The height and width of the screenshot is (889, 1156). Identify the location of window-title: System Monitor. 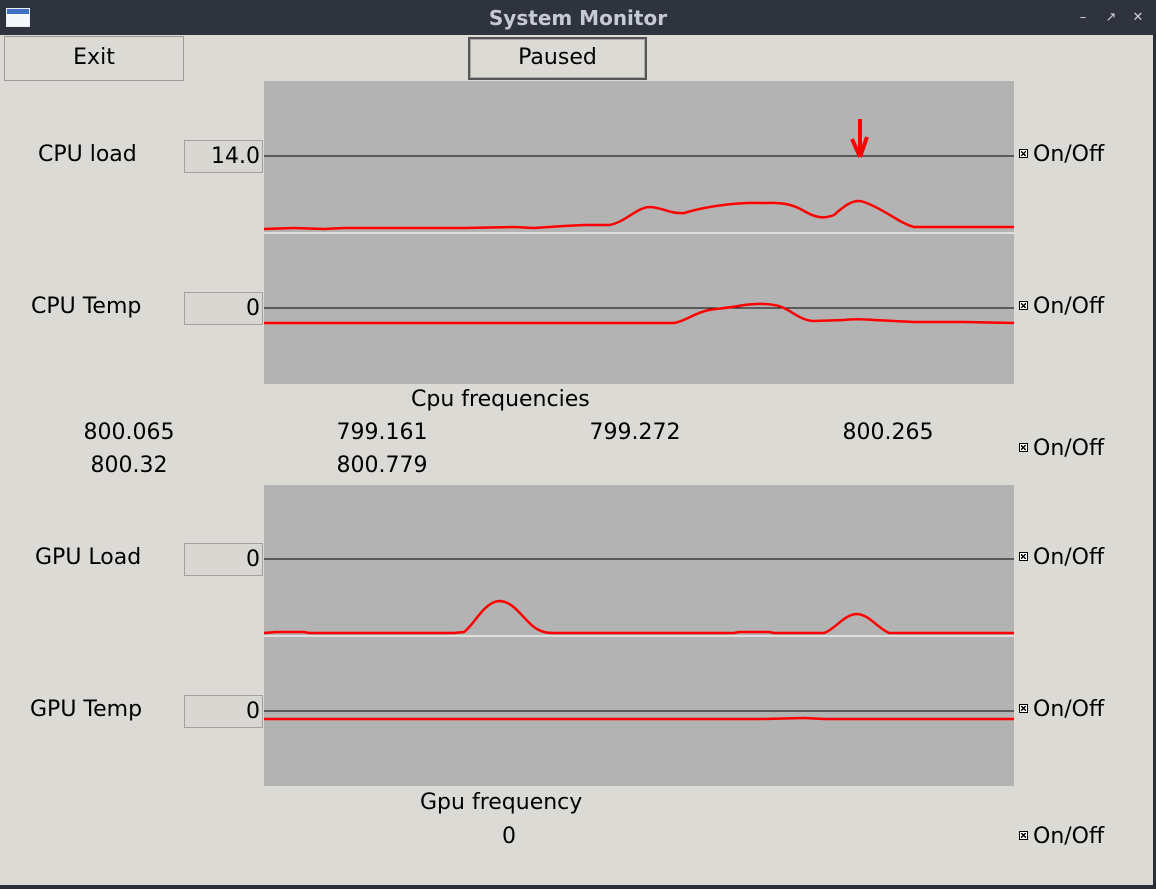
(578, 18).